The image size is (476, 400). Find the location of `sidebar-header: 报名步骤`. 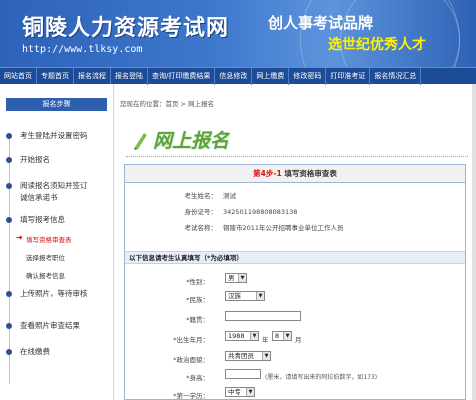

sidebar-header: 报名步骤 is located at coordinates (56, 104).